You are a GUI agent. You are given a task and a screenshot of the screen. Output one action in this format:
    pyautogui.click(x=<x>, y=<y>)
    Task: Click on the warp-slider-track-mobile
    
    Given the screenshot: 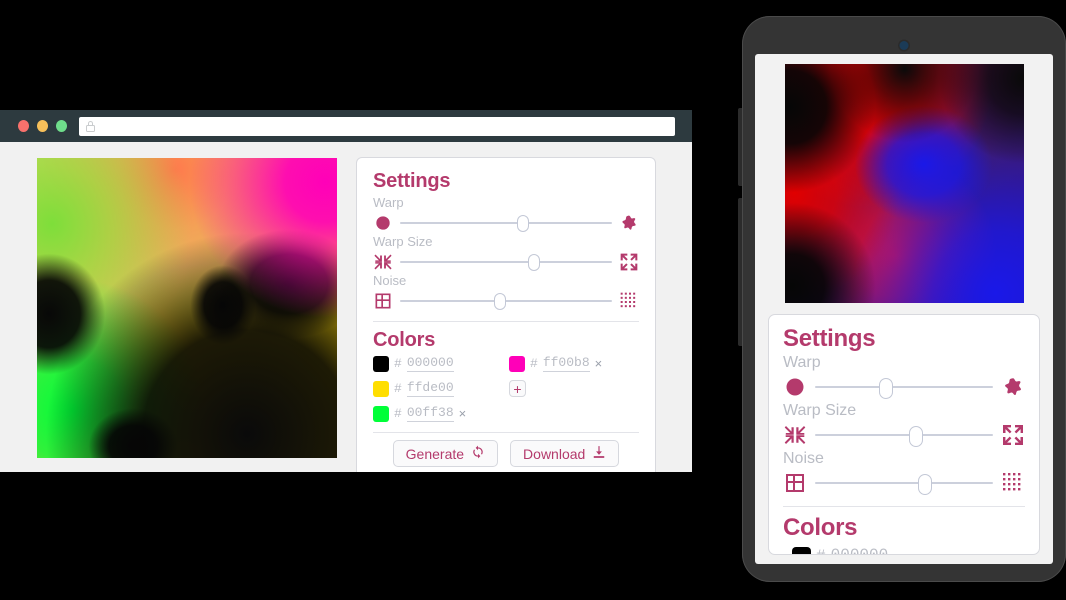 What is the action you would take?
    pyautogui.click(x=904, y=388)
    